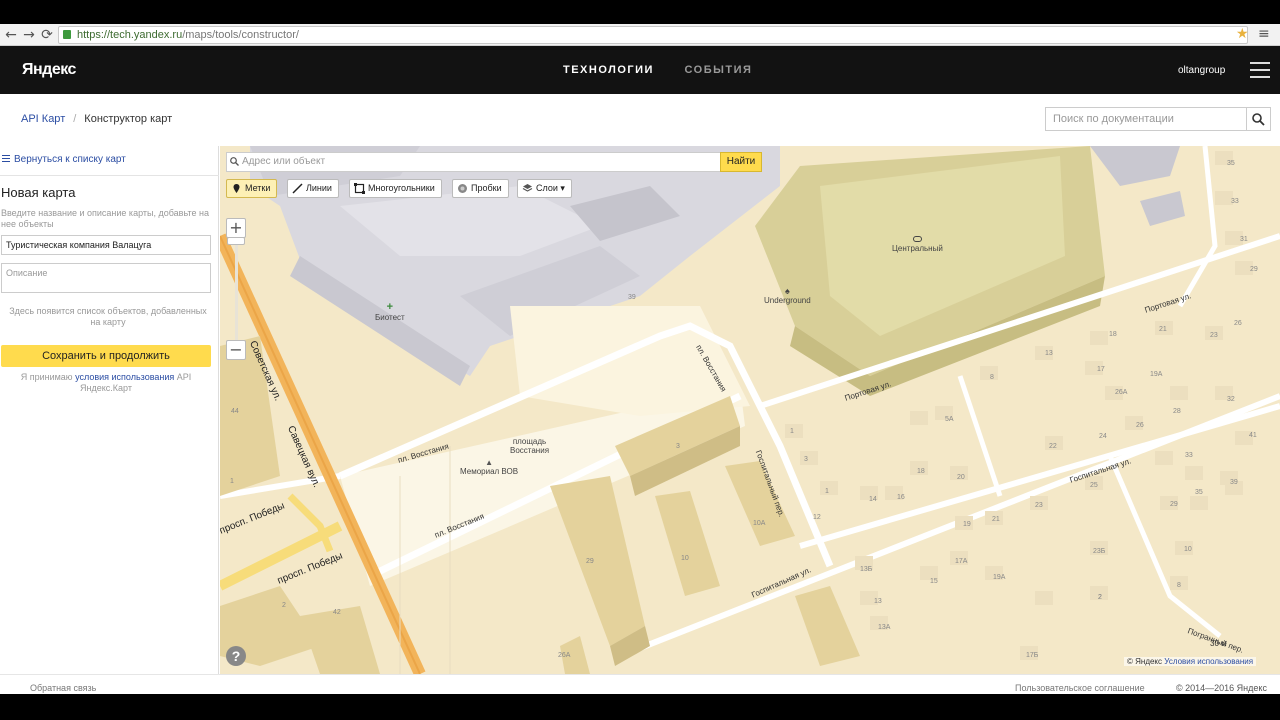 This screenshot has height=720, width=1280. I want to click on map-copyright-text: © Яндекс, so click(1145, 661).